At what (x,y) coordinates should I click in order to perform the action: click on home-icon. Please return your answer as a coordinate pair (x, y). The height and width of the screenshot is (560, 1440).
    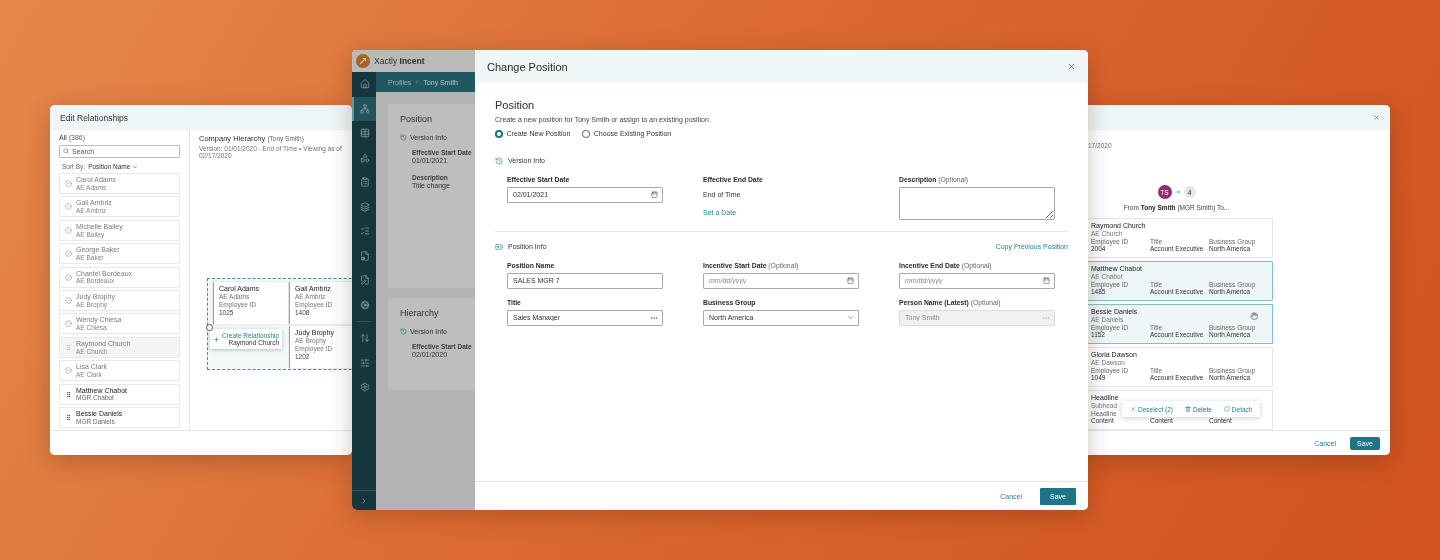
    Looking at the image, I should click on (365, 84).